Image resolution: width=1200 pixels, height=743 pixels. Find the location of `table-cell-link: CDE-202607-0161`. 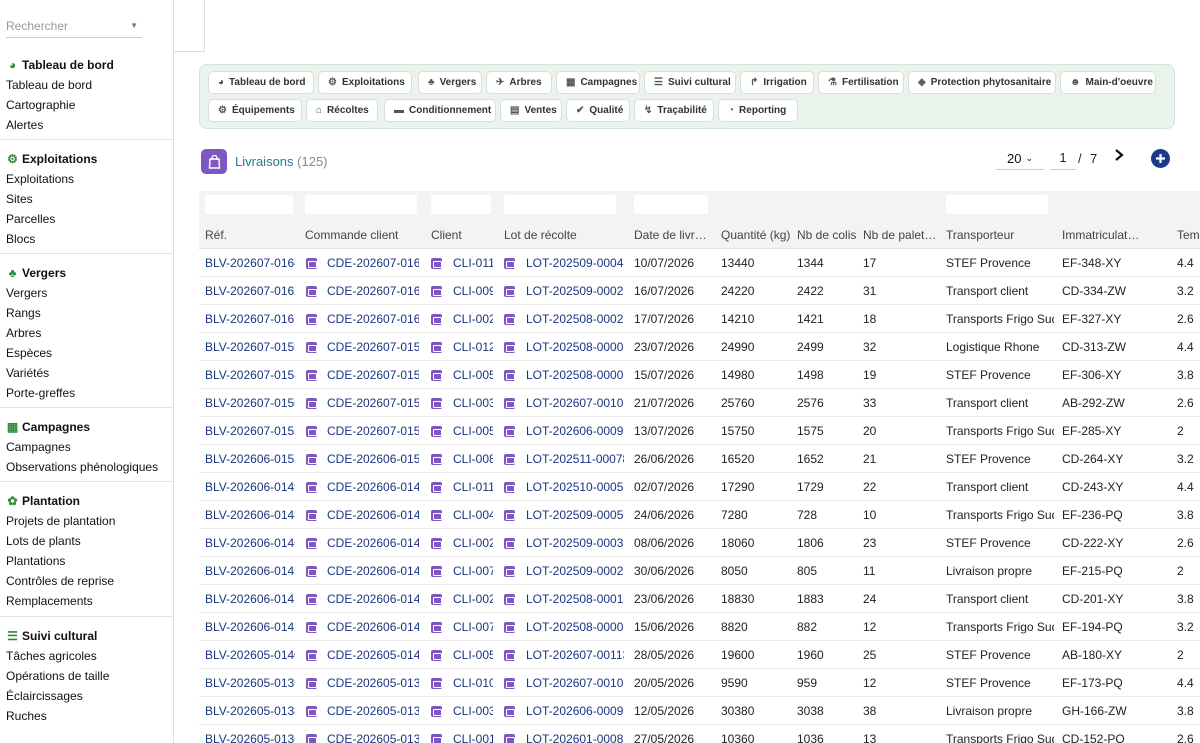

table-cell-link: CDE-202607-0161 is located at coordinates (373, 319).